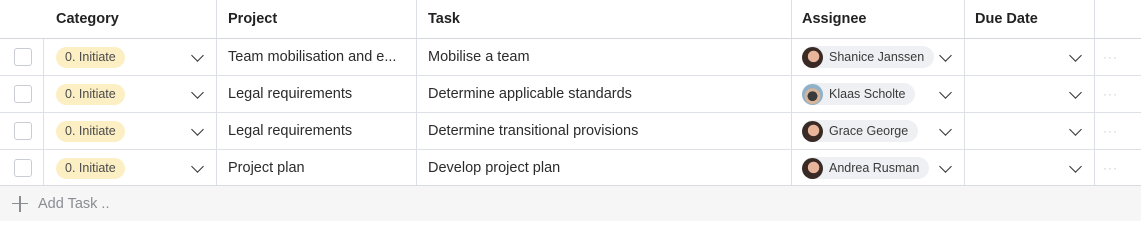 The image size is (1141, 240). I want to click on header-assignee: Assignee, so click(878, 19).